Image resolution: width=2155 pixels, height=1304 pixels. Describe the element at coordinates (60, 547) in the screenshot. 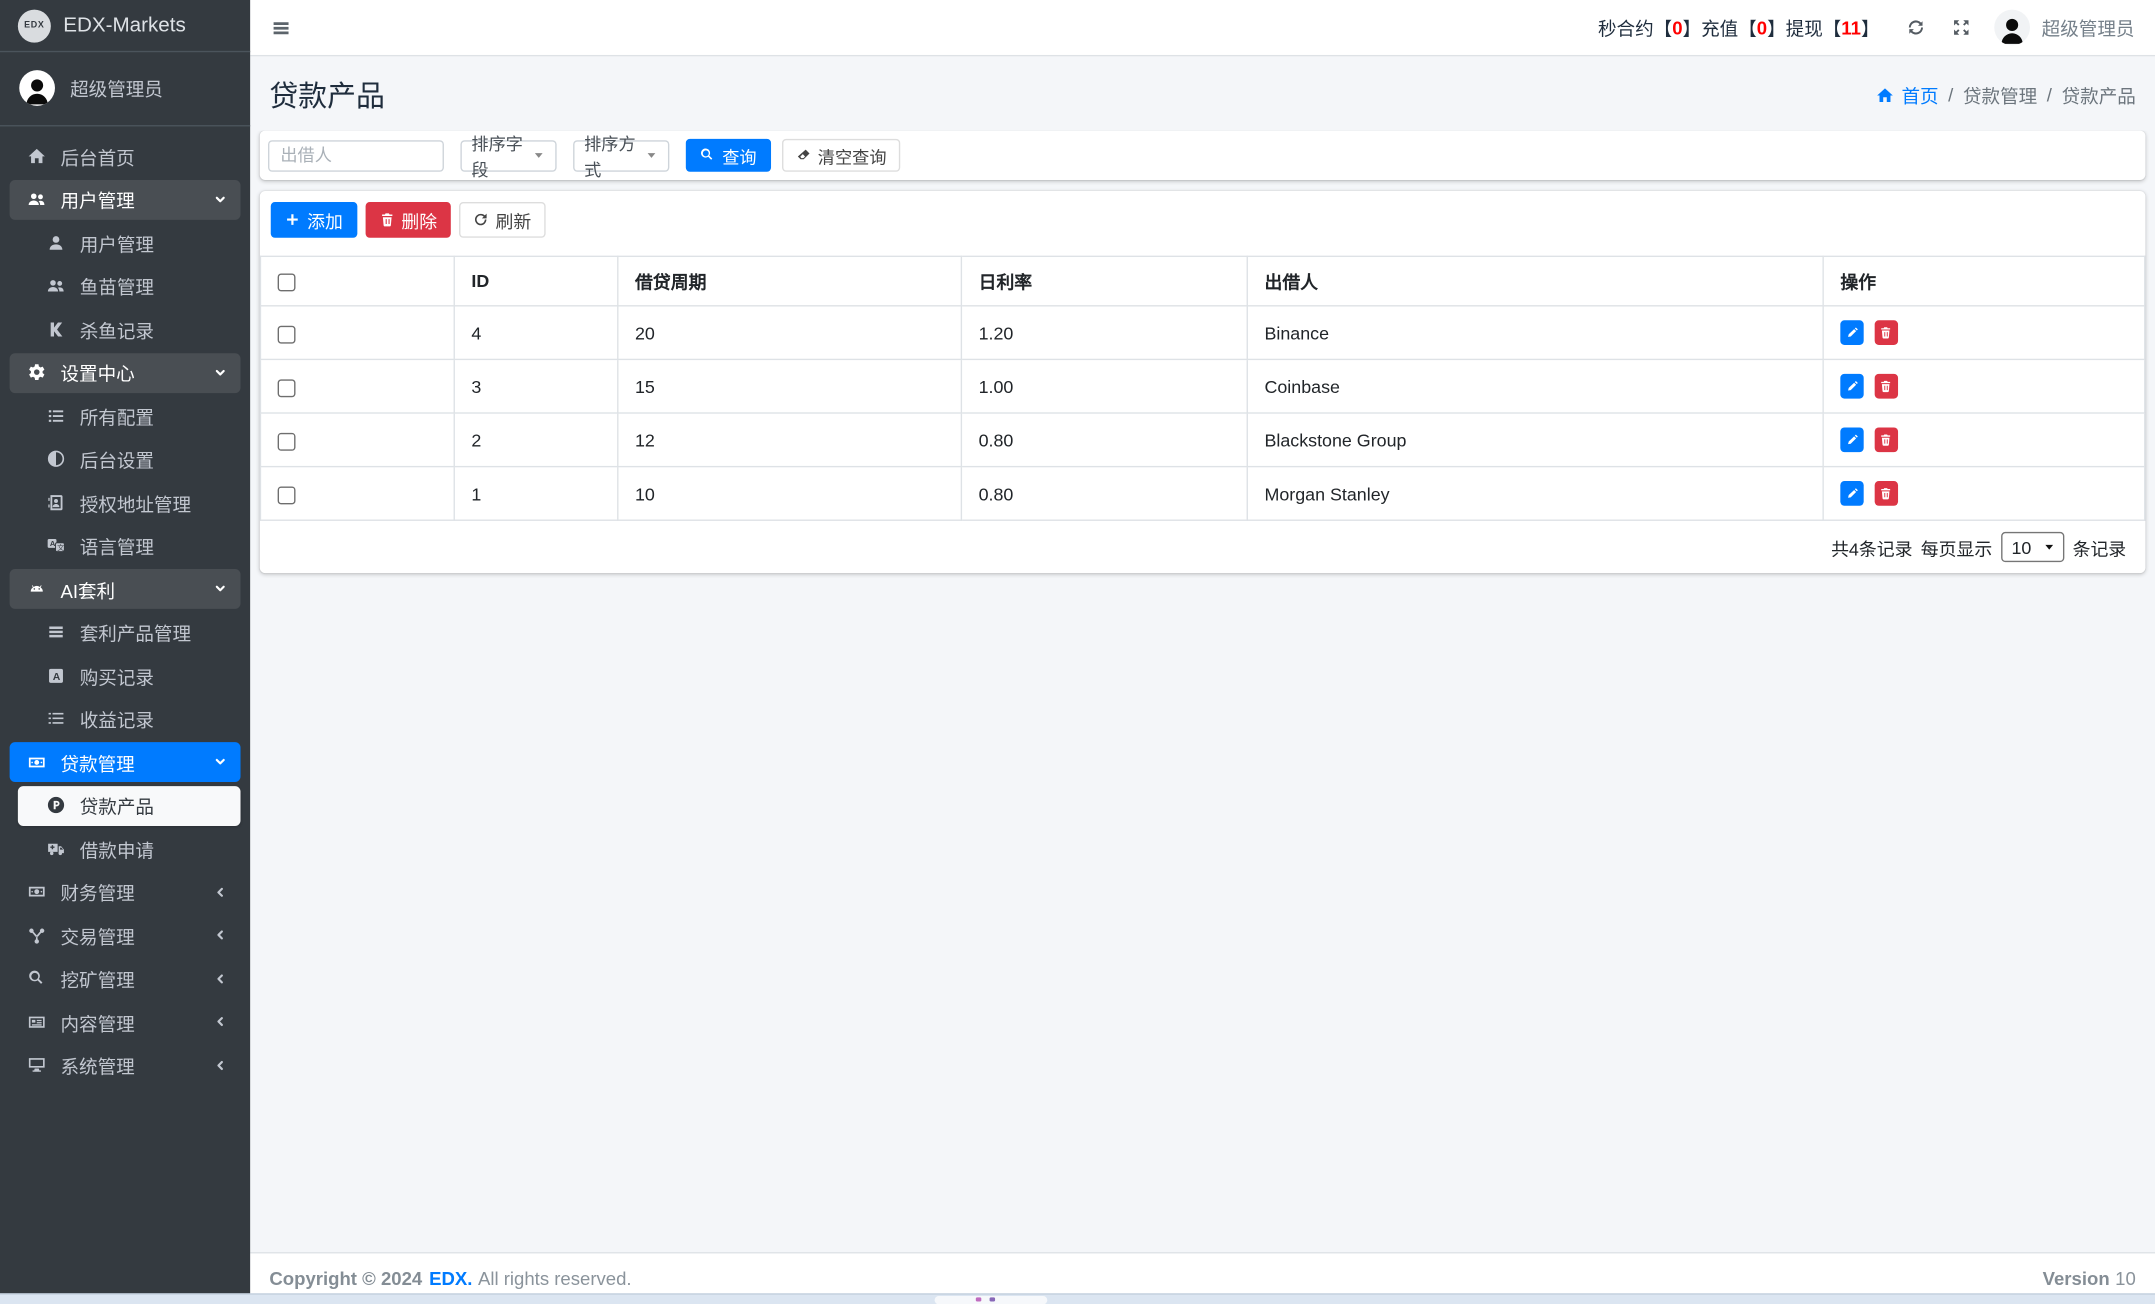

I see `svg-text: 文` at that location.